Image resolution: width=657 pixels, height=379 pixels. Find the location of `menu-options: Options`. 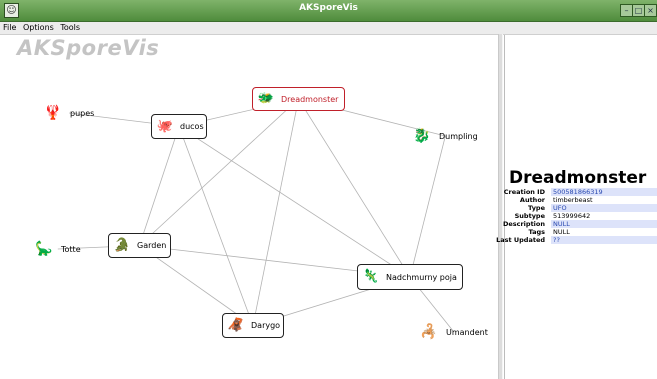

menu-options: Options is located at coordinates (38, 28).